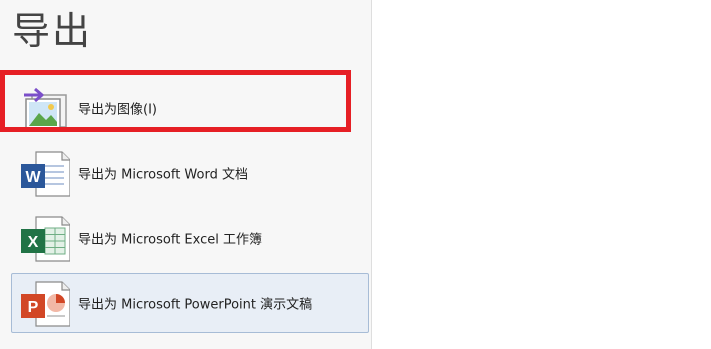  I want to click on svg-text: P, so click(33, 307).